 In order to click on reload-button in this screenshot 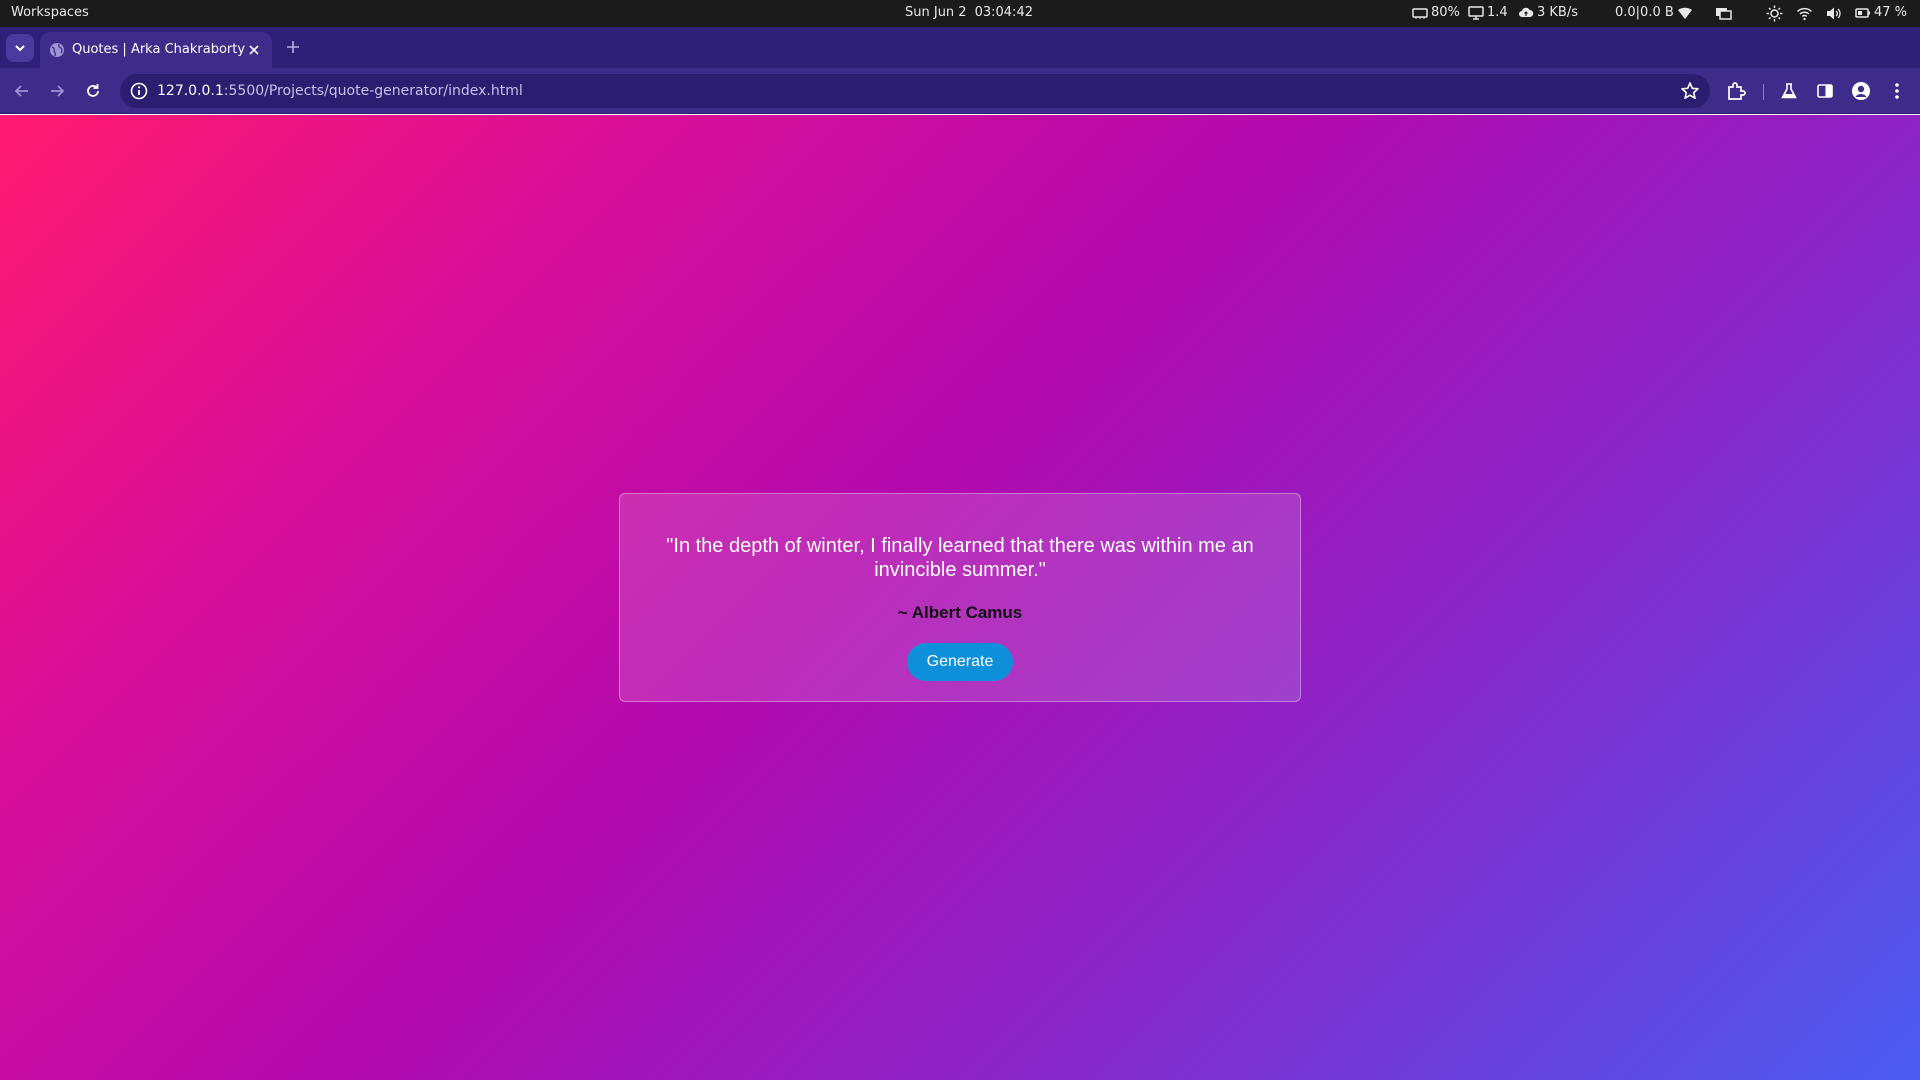, I will do `click(93, 91)`.